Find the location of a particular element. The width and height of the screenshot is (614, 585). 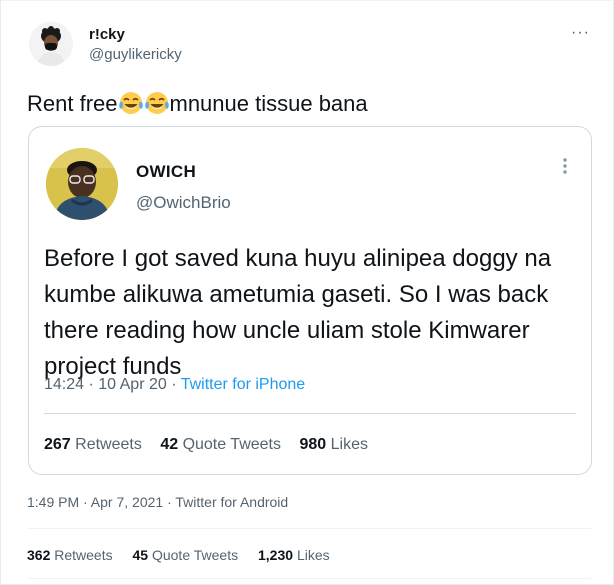

more-options-icon: ··· is located at coordinates (580, 33).